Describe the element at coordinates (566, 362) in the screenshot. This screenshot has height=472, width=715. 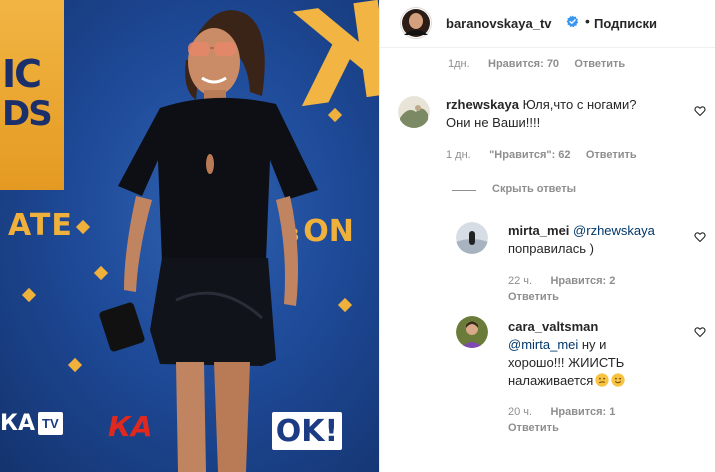
I see `reply-text-line2: хорошо!!! ЖИИСТЬ` at that location.